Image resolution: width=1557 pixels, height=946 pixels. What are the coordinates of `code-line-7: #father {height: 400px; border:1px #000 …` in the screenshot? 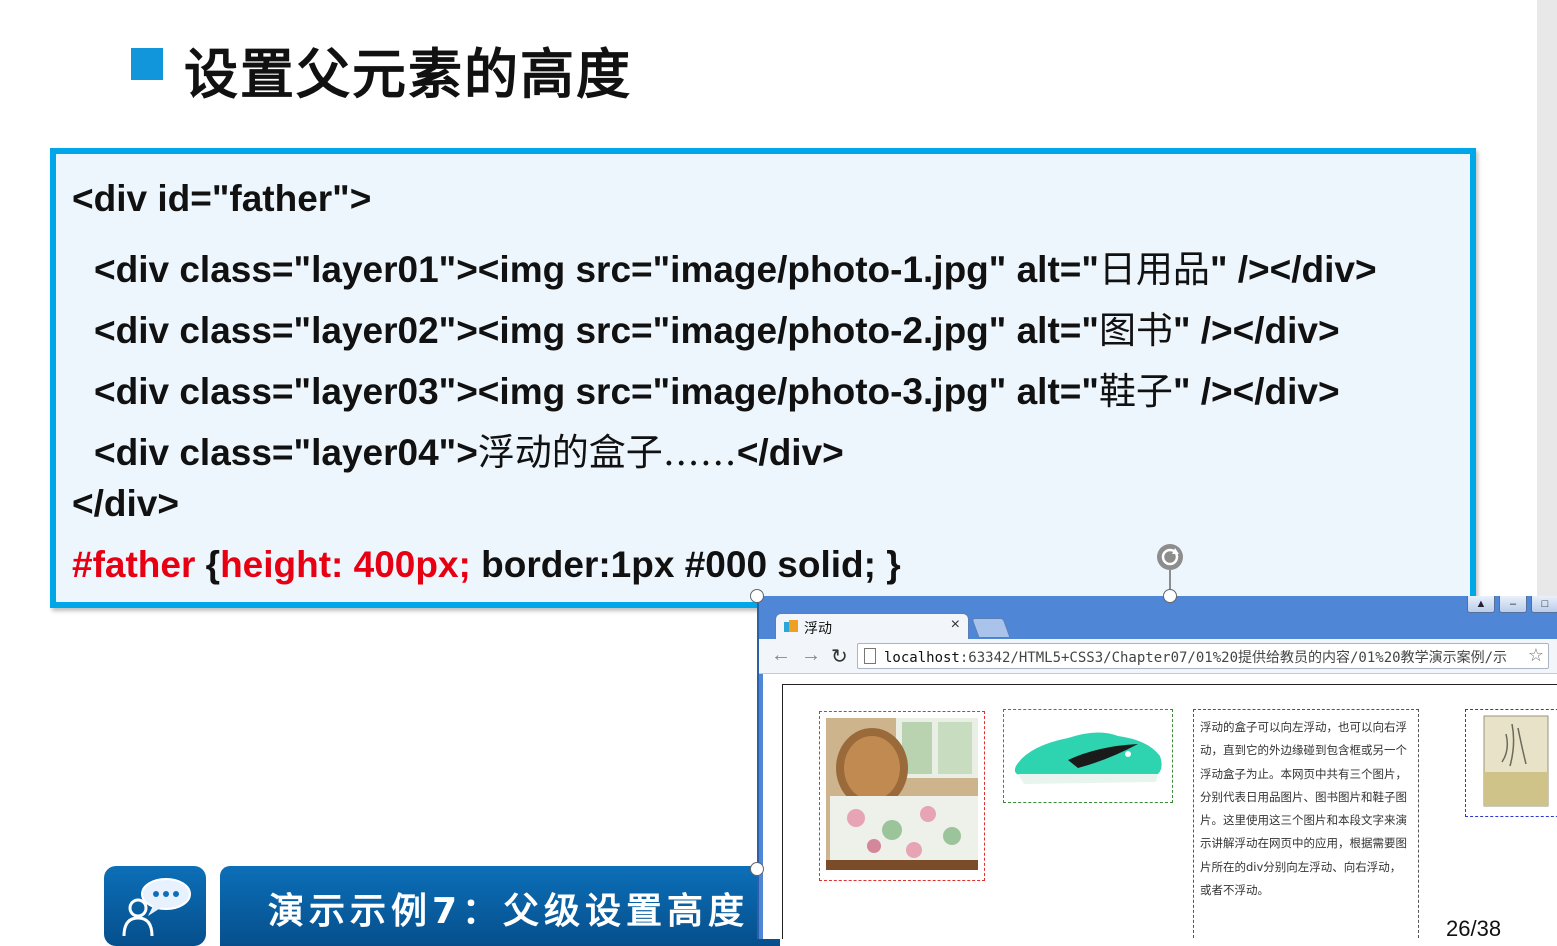 It's located at (486, 565).